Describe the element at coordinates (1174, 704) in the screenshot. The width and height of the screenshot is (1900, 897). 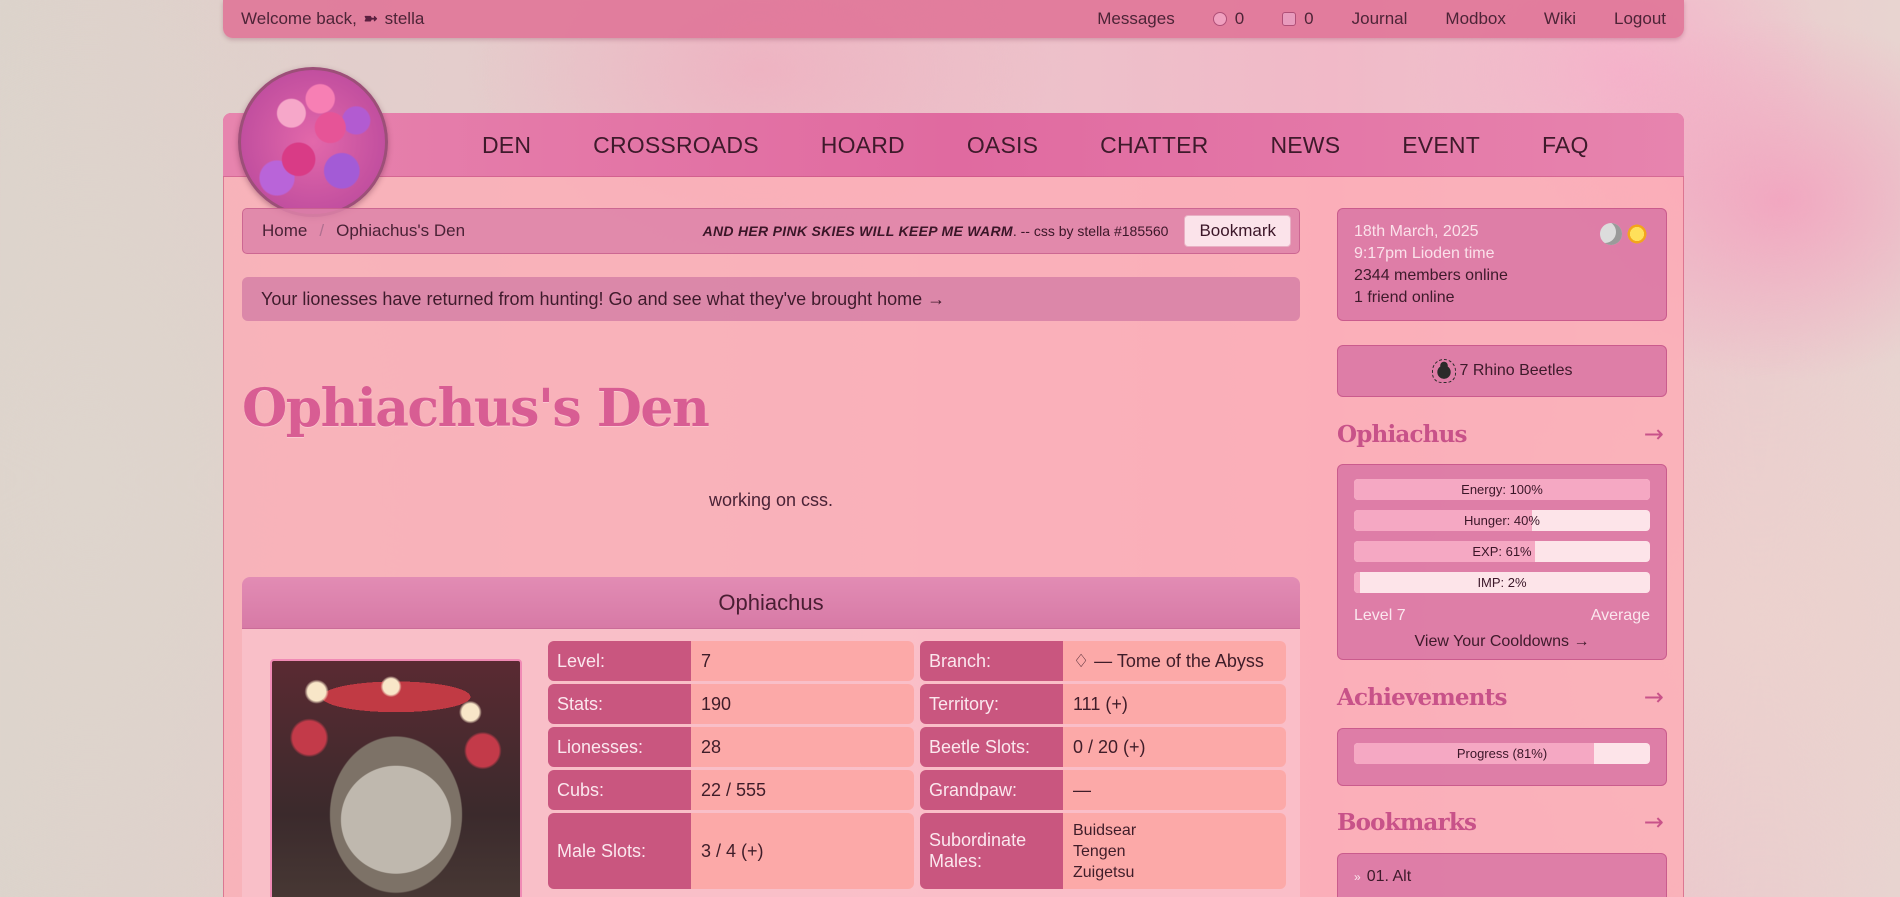
I see `territory-value: 111 (+)` at that location.